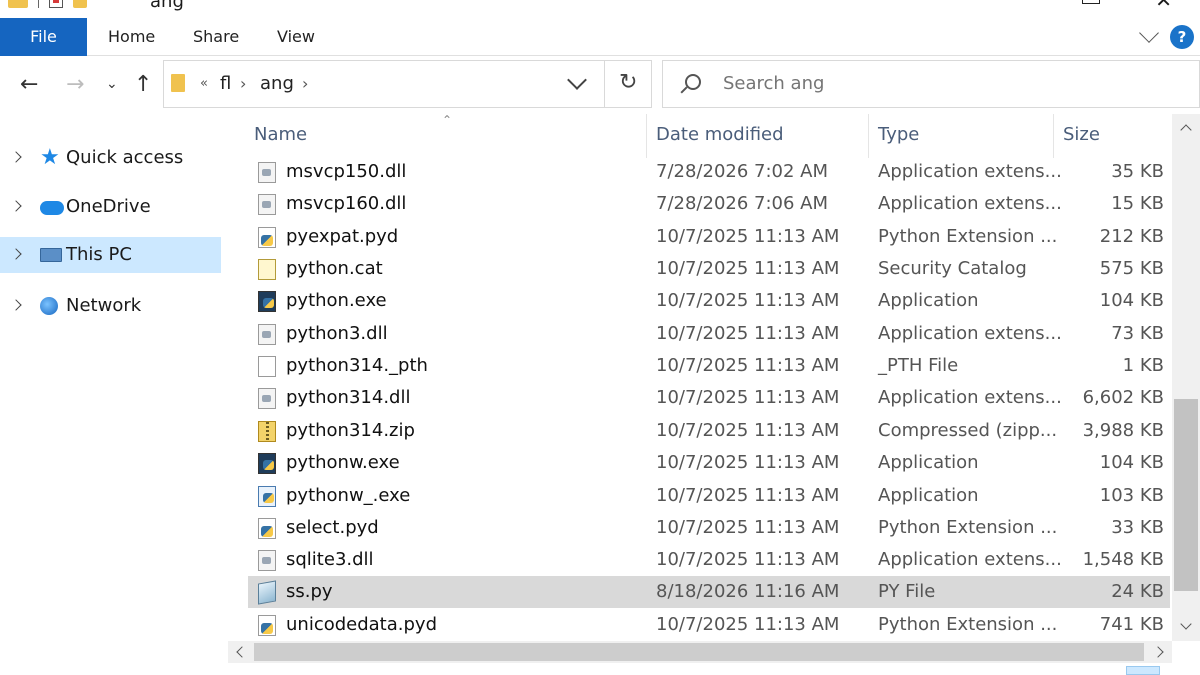 The width and height of the screenshot is (1200, 675). Describe the element at coordinates (1137, 171) in the screenshot. I see `file-size: 35 KB` at that location.